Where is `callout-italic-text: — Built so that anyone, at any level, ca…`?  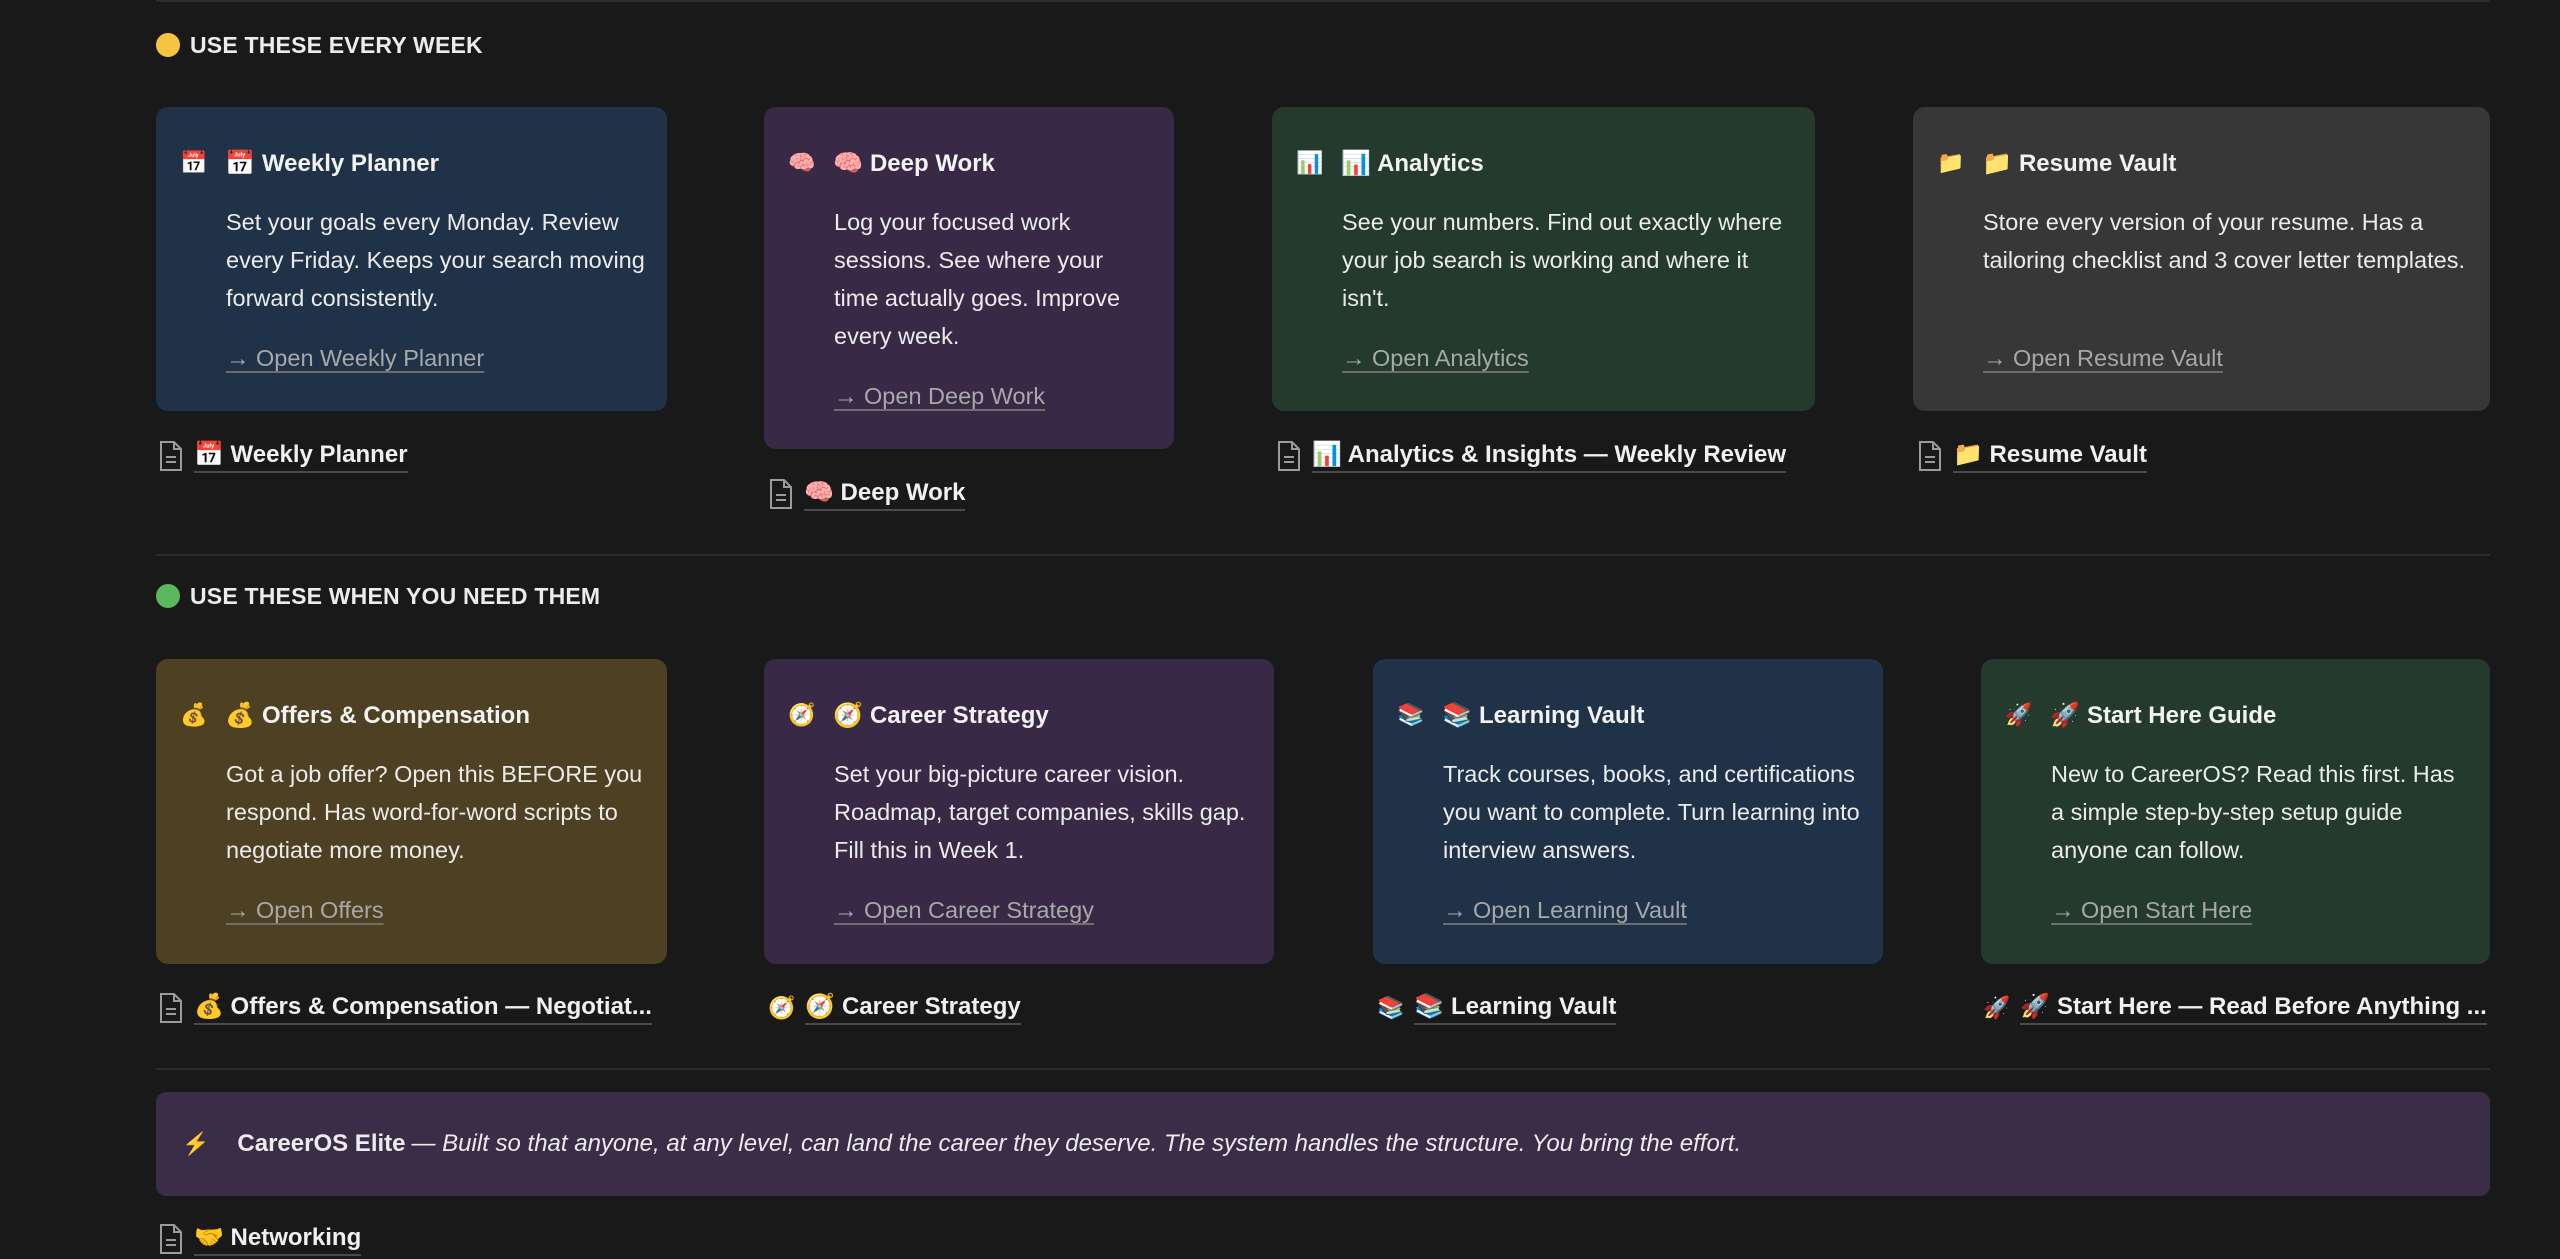 callout-italic-text: — Built so that anyone, at any level, ca… is located at coordinates (1076, 1143).